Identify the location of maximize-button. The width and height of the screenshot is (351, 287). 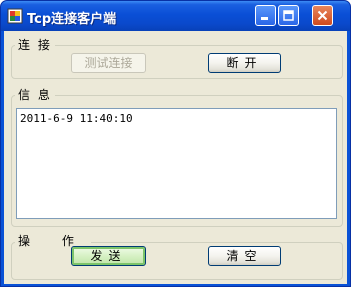
(288, 15).